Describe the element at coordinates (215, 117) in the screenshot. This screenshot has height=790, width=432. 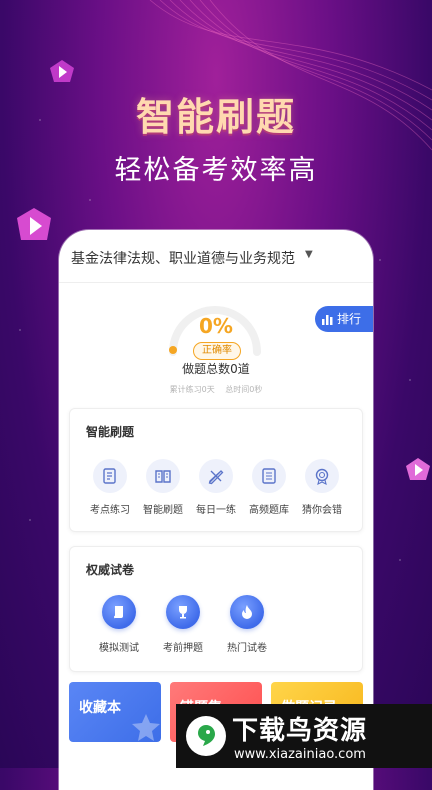
I see `hero-headline: 智能刷题` at that location.